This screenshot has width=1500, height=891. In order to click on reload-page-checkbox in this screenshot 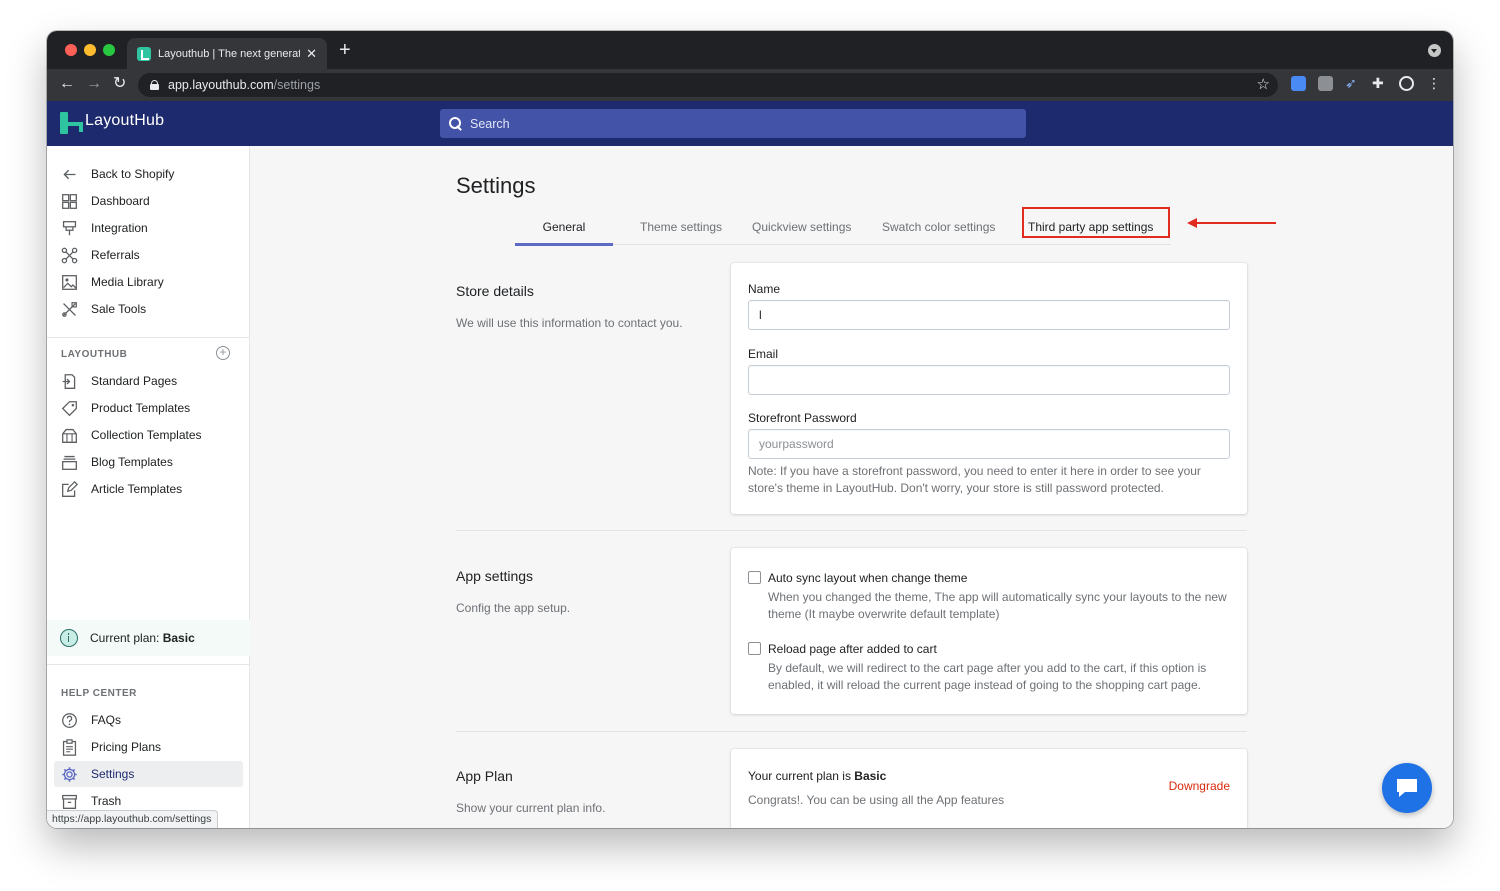, I will do `click(754, 648)`.